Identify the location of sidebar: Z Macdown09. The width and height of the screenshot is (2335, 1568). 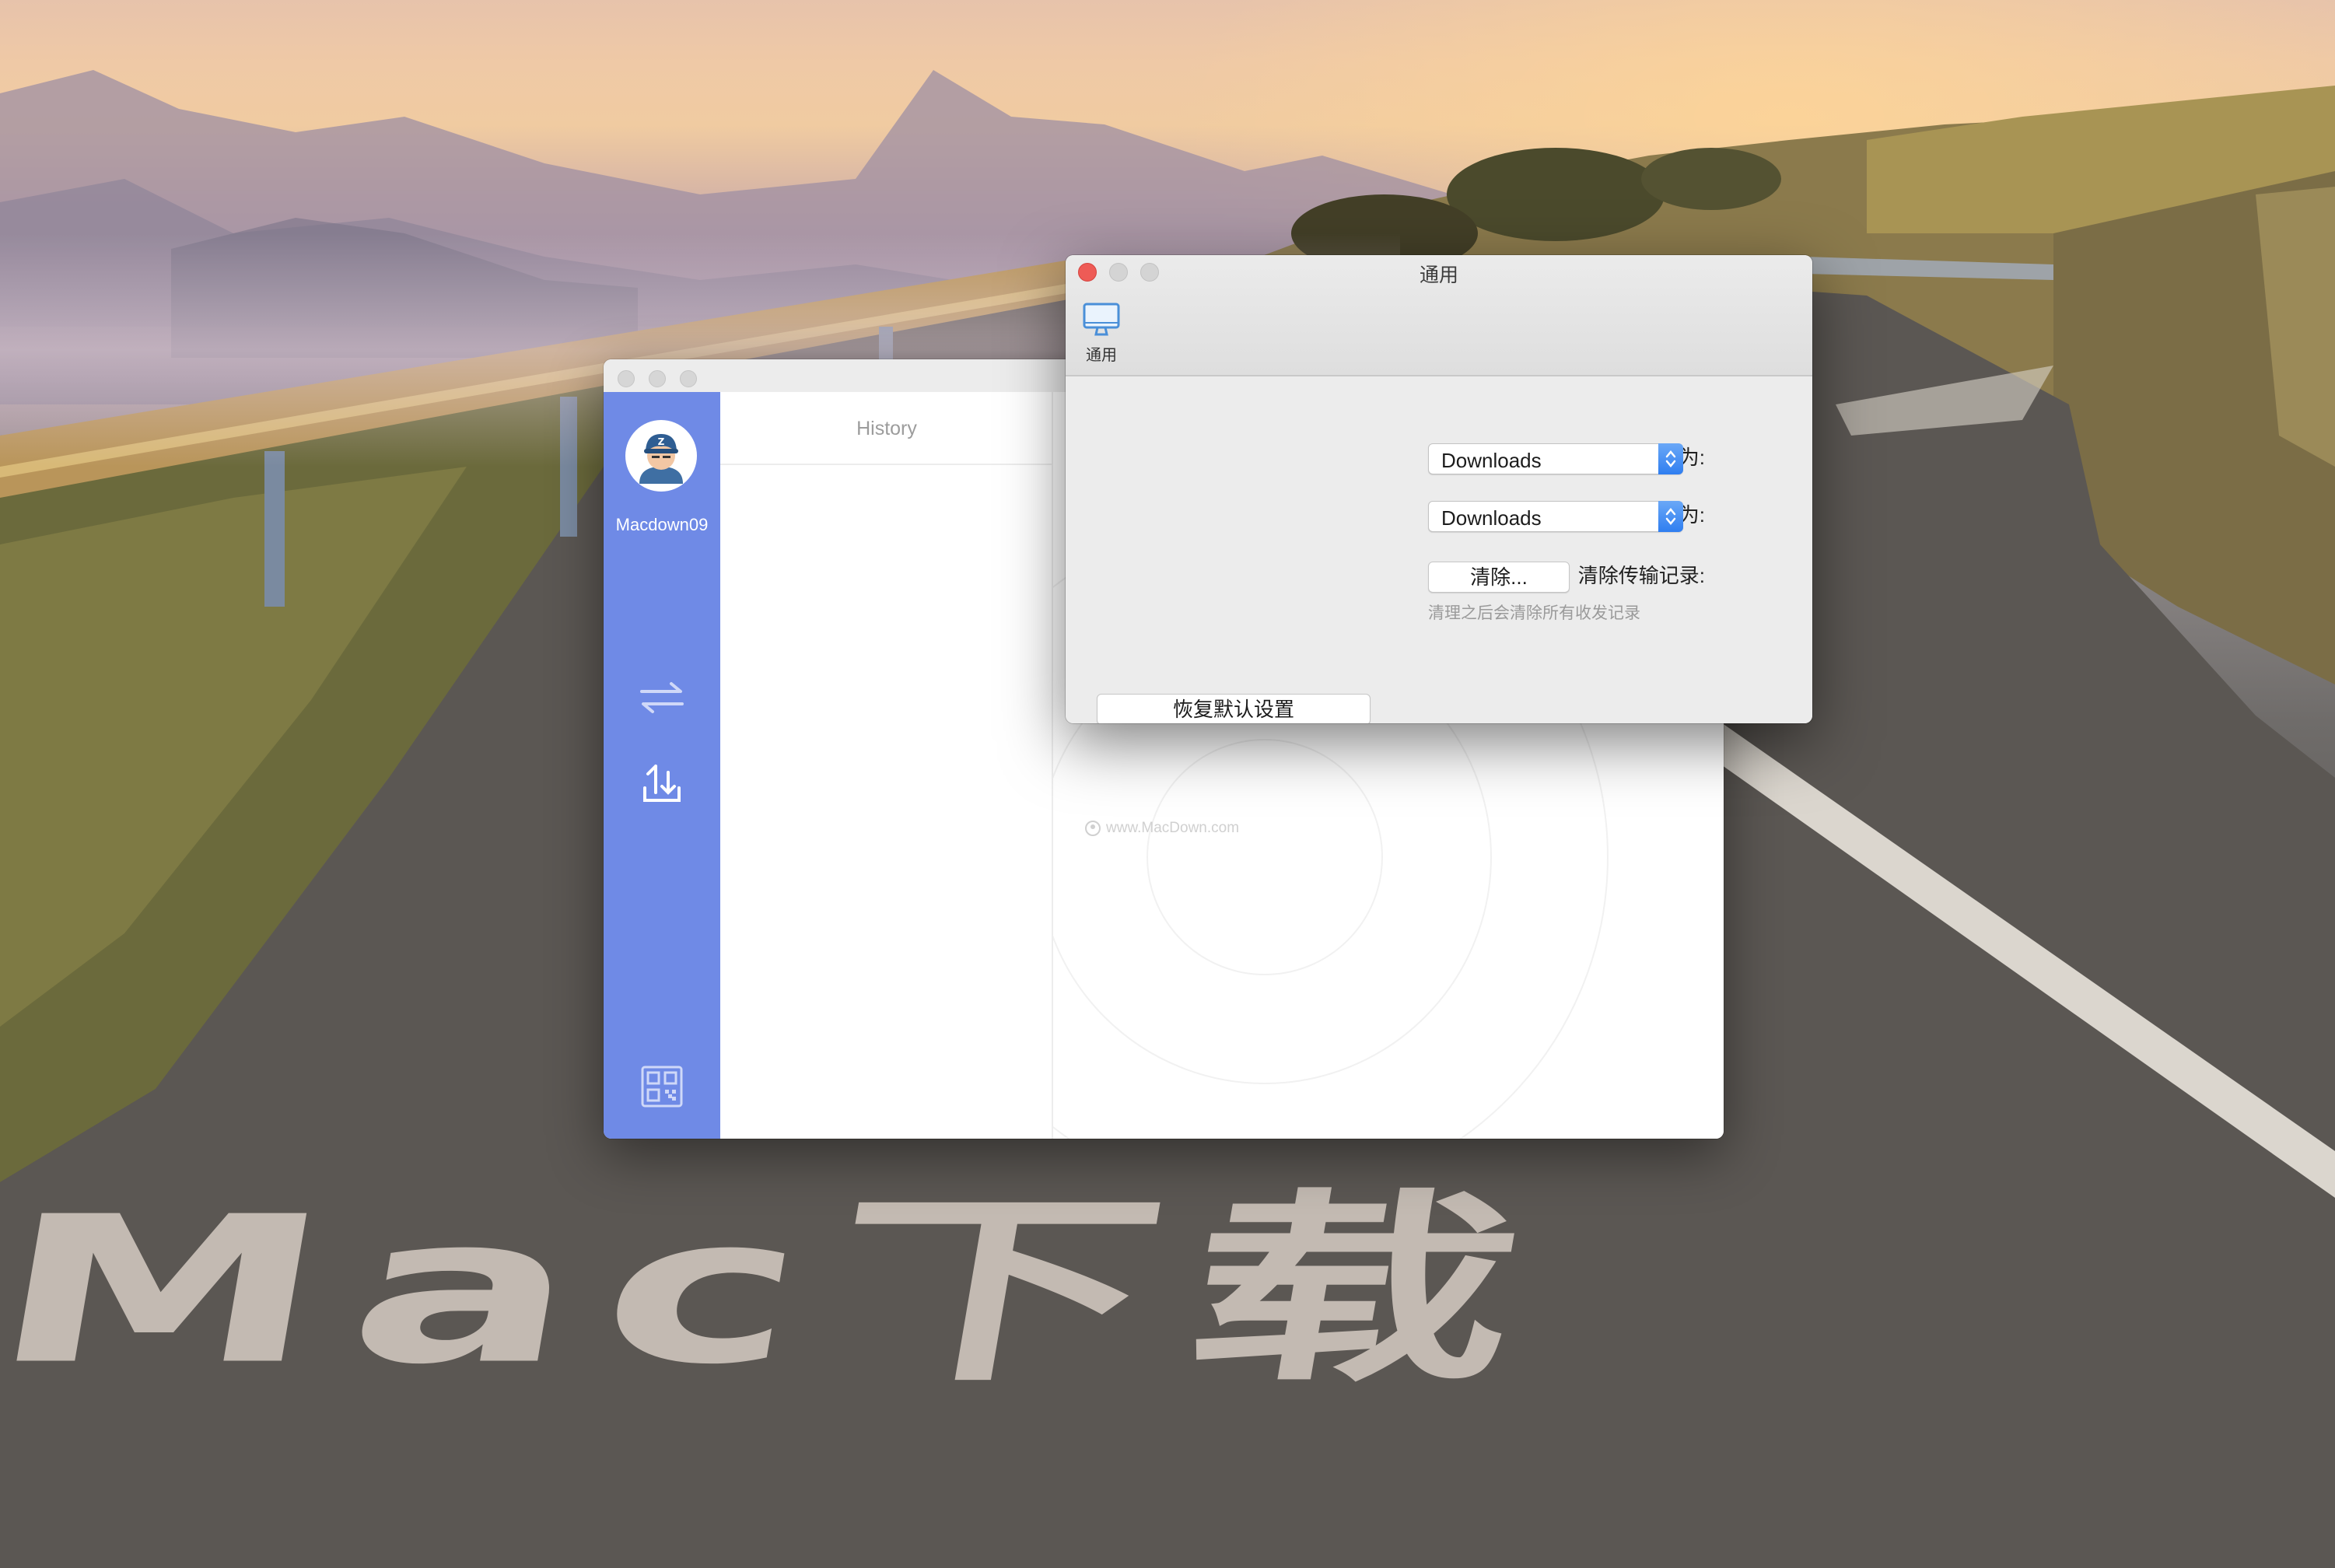
(662, 766).